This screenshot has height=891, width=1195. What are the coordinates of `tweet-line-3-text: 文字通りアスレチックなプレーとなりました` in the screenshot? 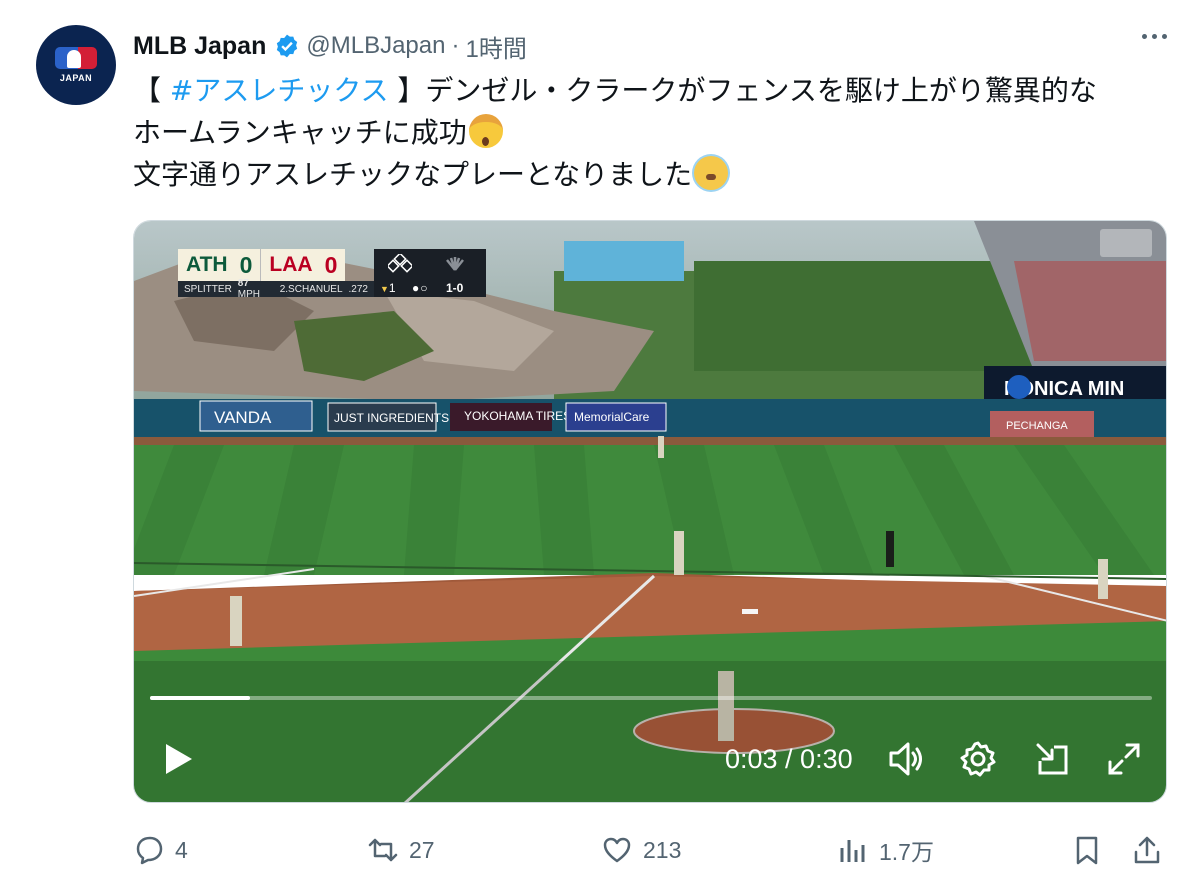 It's located at (413, 174).